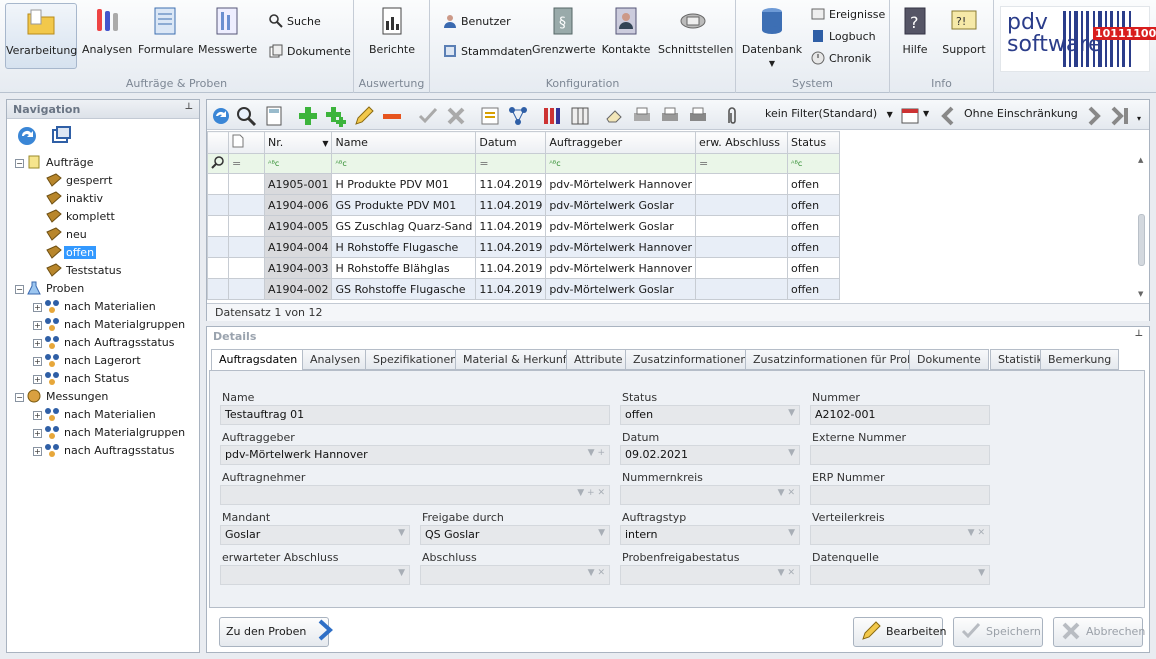 This screenshot has height=659, width=1156. Describe the element at coordinates (515, 575) in the screenshot. I see `abschluss-field: ▼ ✕` at that location.